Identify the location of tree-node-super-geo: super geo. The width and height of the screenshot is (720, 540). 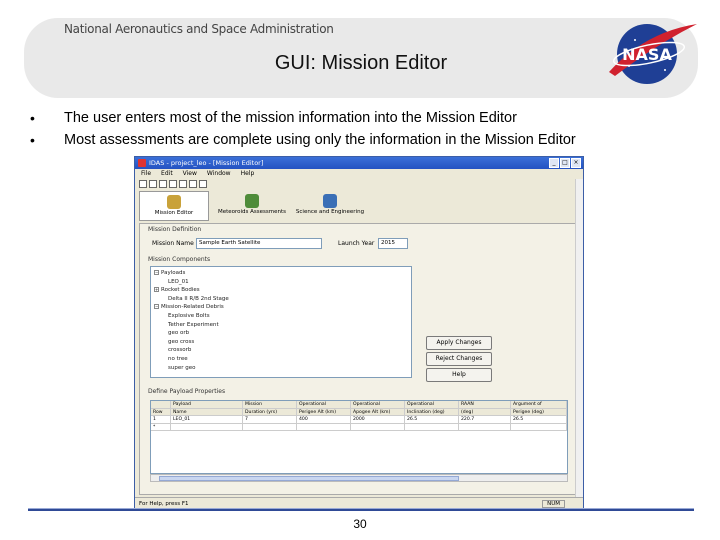
(281, 368).